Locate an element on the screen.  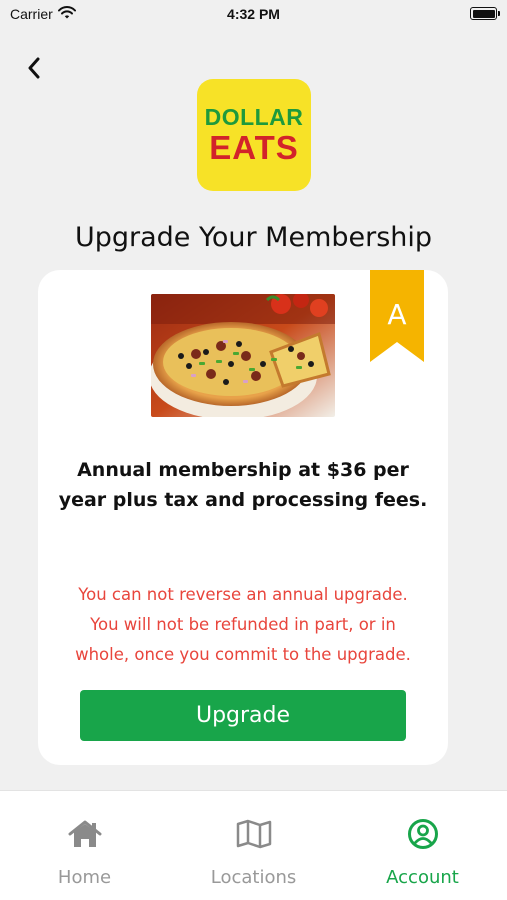
status-time: 4:32 PM is located at coordinates (253, 14).